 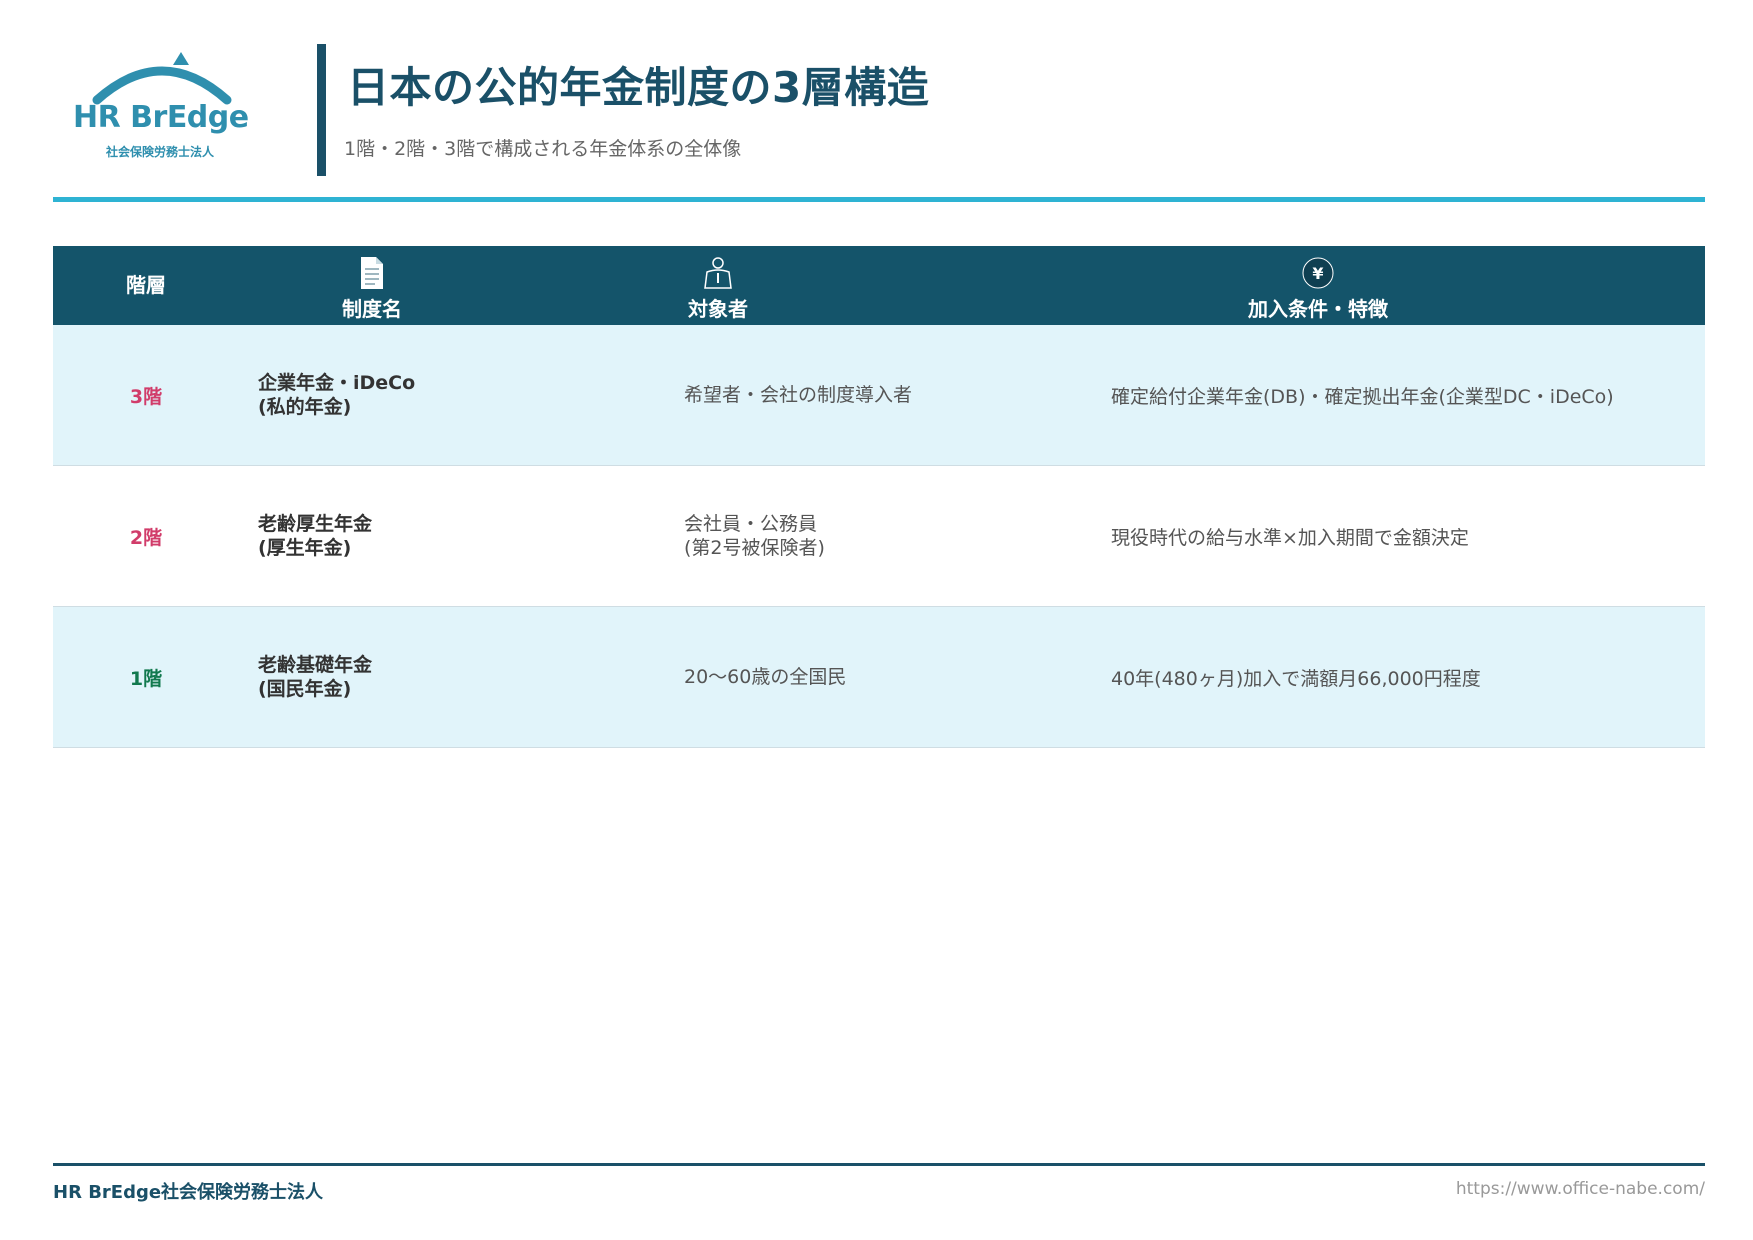 What do you see at coordinates (161, 117) in the screenshot?
I see `logo-name: HR BrEdge` at bounding box center [161, 117].